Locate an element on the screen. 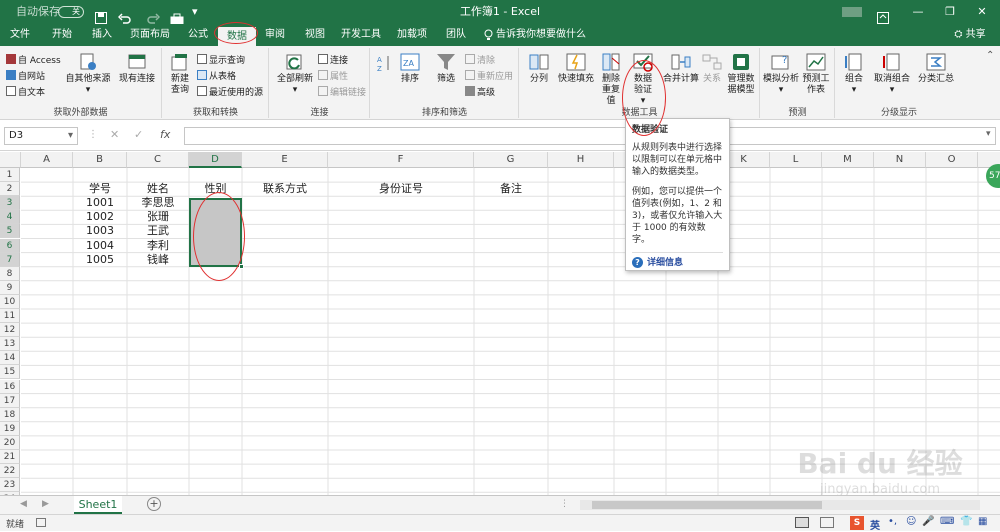 This screenshot has width=1000, height=532. fill-handle is located at coordinates (241, 266).